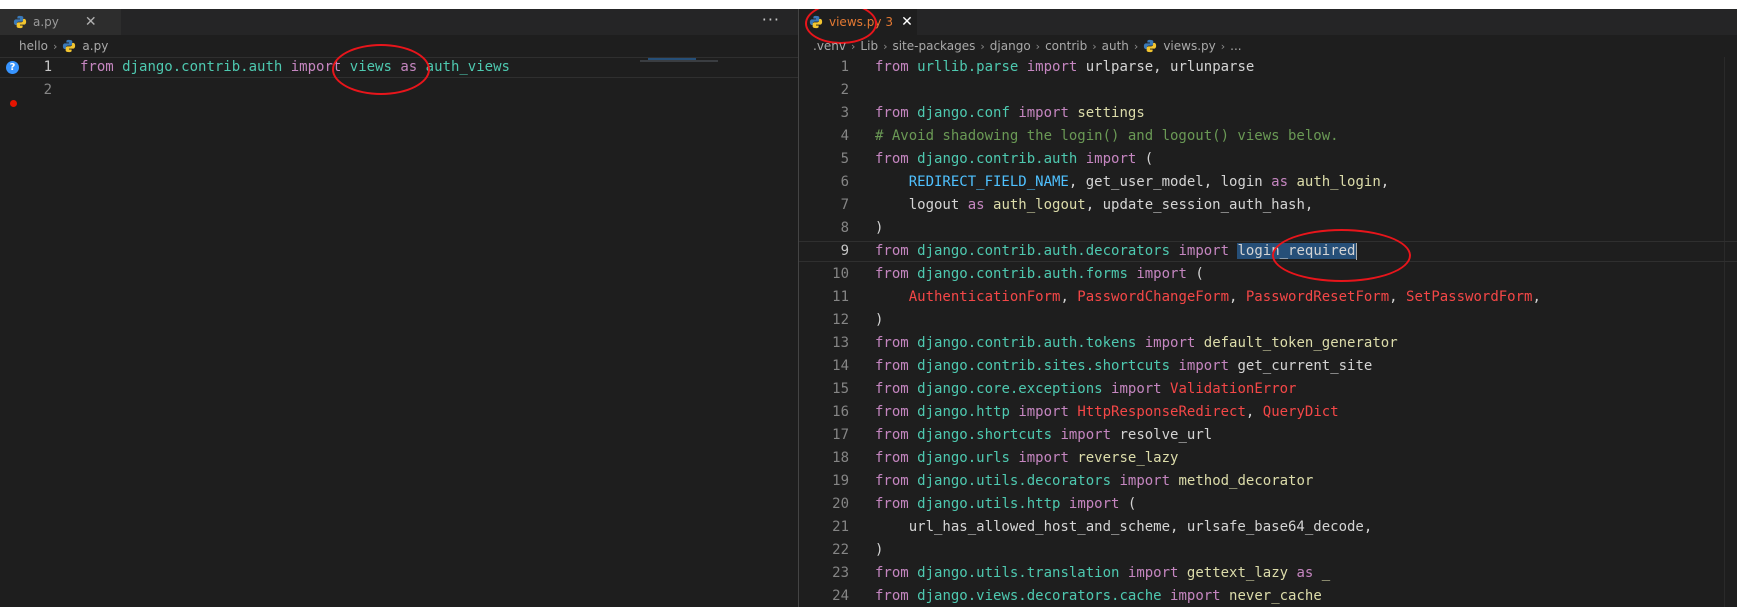 The image size is (1737, 607). I want to click on line-number: 5, so click(844, 159).